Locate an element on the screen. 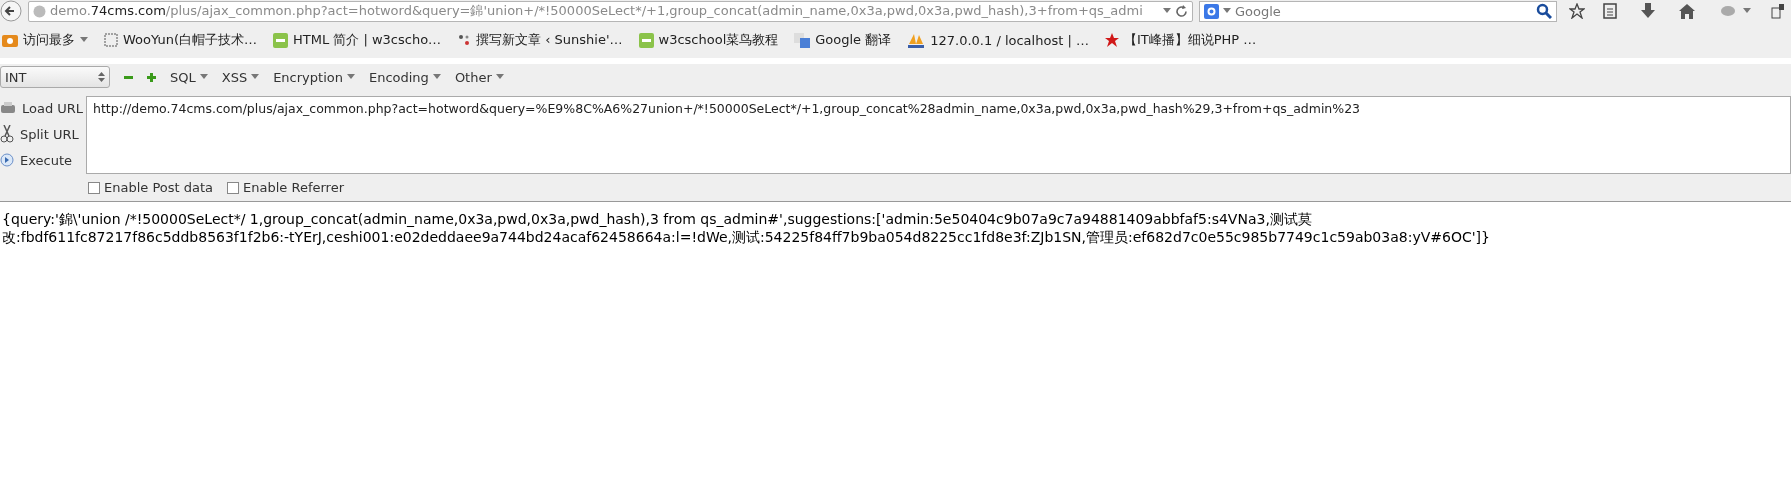 The width and height of the screenshot is (1791, 503). reload-icon is located at coordinates (1181, 11).